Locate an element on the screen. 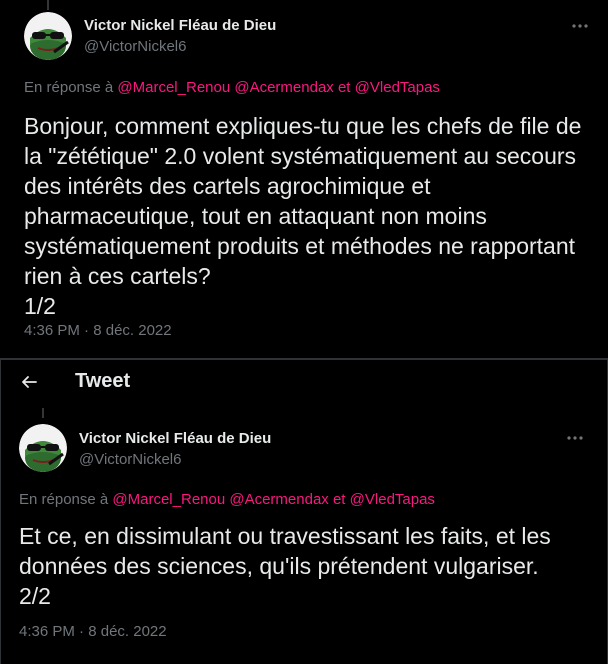 The image size is (608, 664). page-title: Tweet is located at coordinates (103, 381).